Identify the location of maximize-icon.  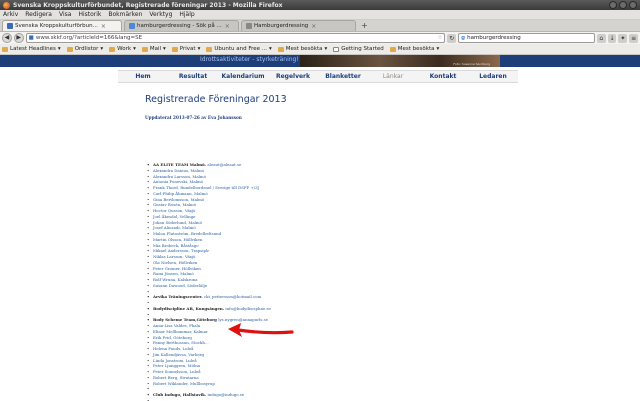
(623, 5).